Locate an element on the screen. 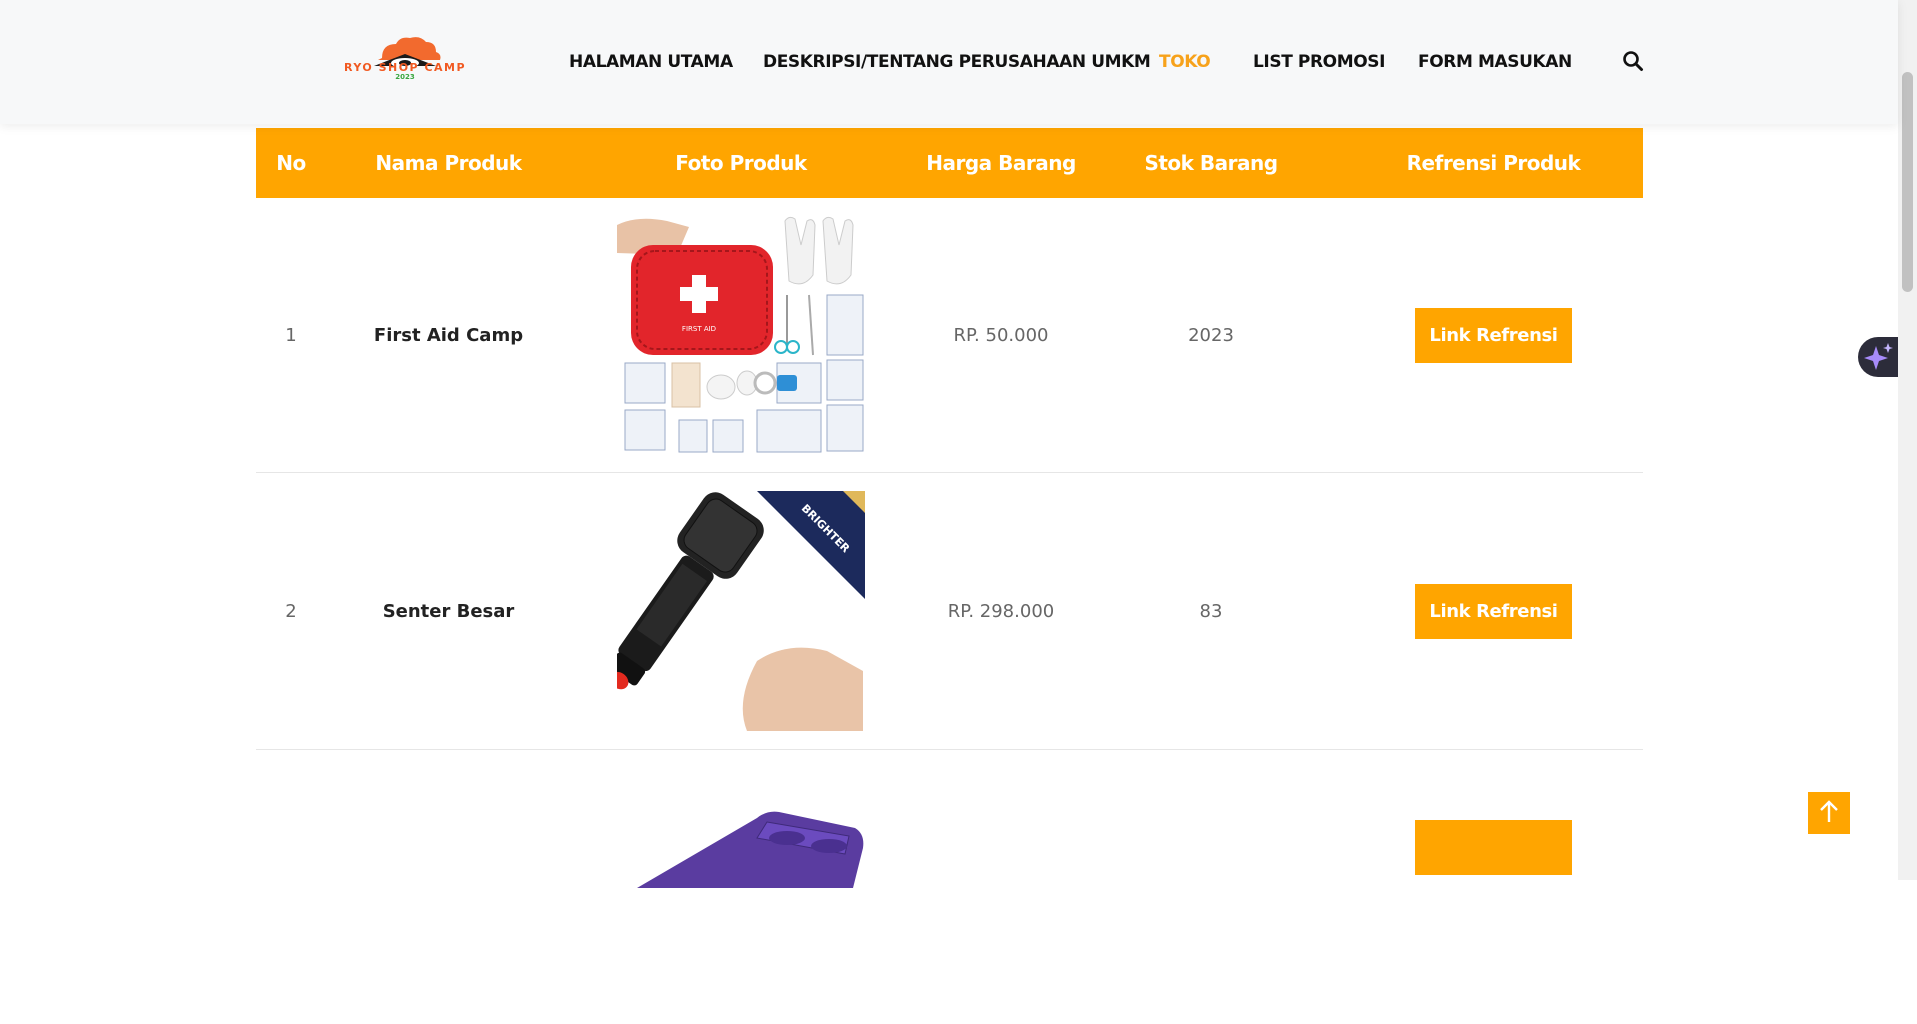 The width and height of the screenshot is (1917, 1024). first-aid-kit-photo: FIRST AID is located at coordinates (741, 335).